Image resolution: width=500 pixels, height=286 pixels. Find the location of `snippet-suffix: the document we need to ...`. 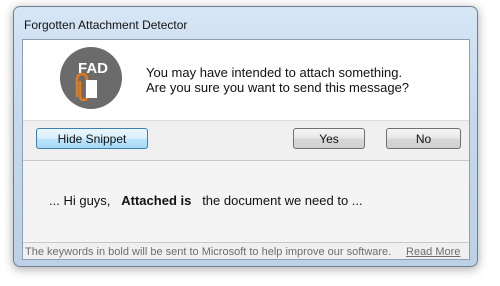

snippet-suffix: the document we need to ... is located at coordinates (282, 200).